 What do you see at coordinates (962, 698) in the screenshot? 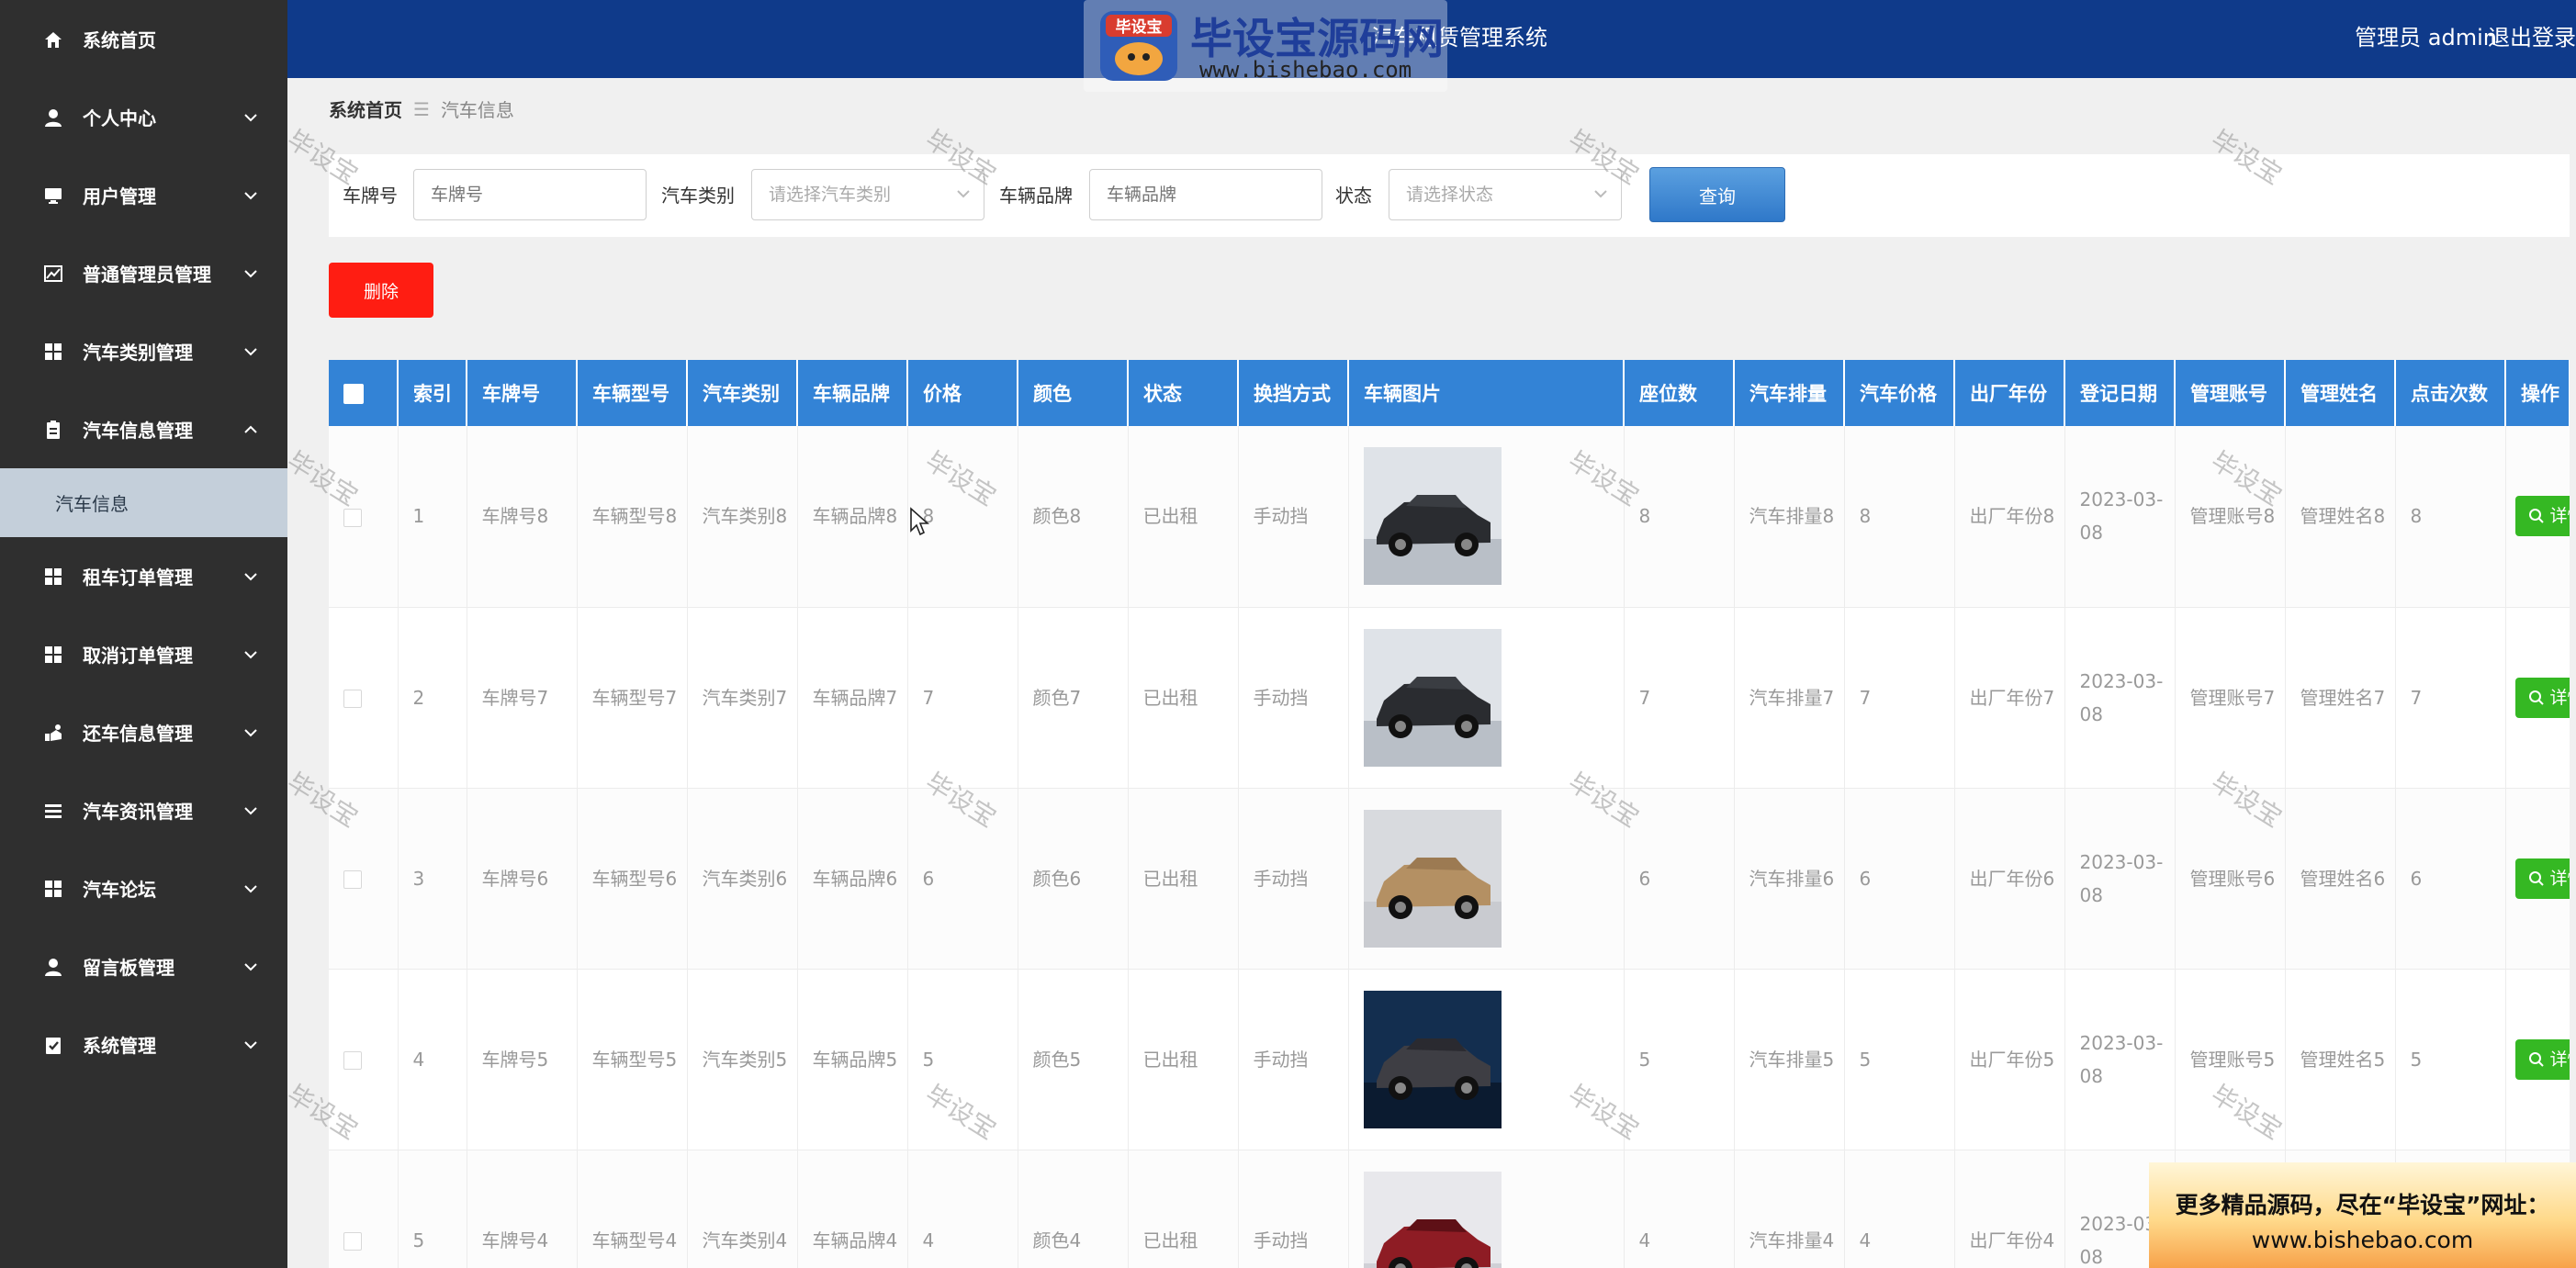
I see `cell-price: 7` at bounding box center [962, 698].